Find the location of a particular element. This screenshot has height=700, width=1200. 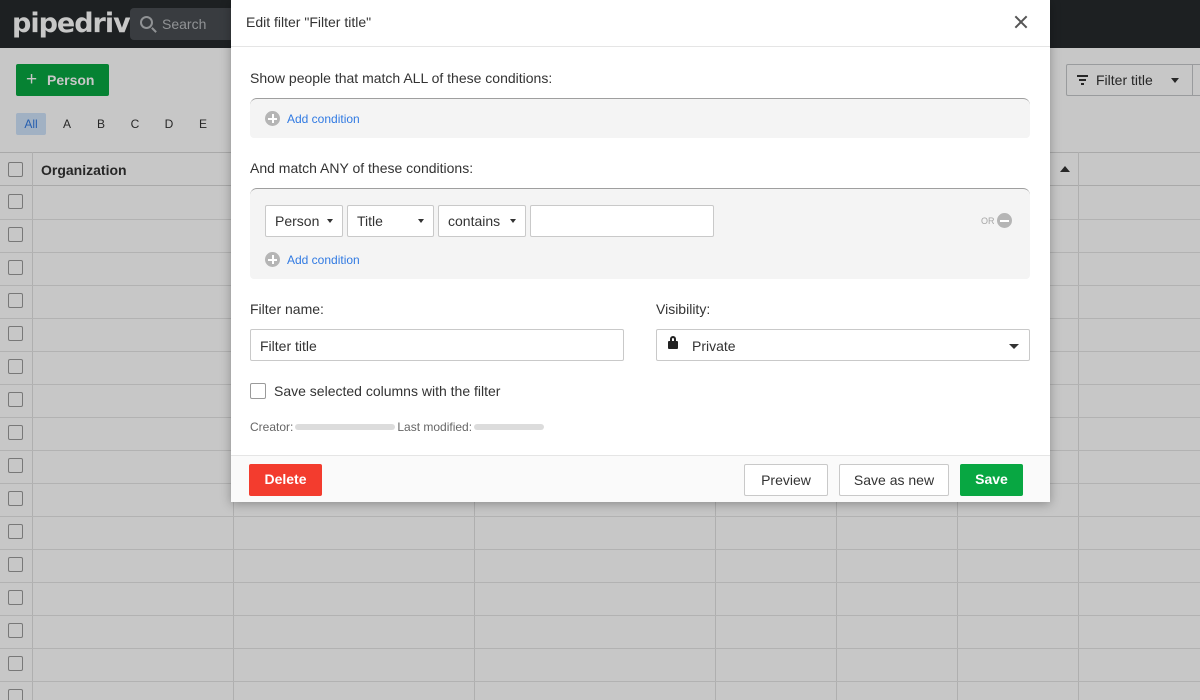

remove-condition-button: OR is located at coordinates (996, 220).